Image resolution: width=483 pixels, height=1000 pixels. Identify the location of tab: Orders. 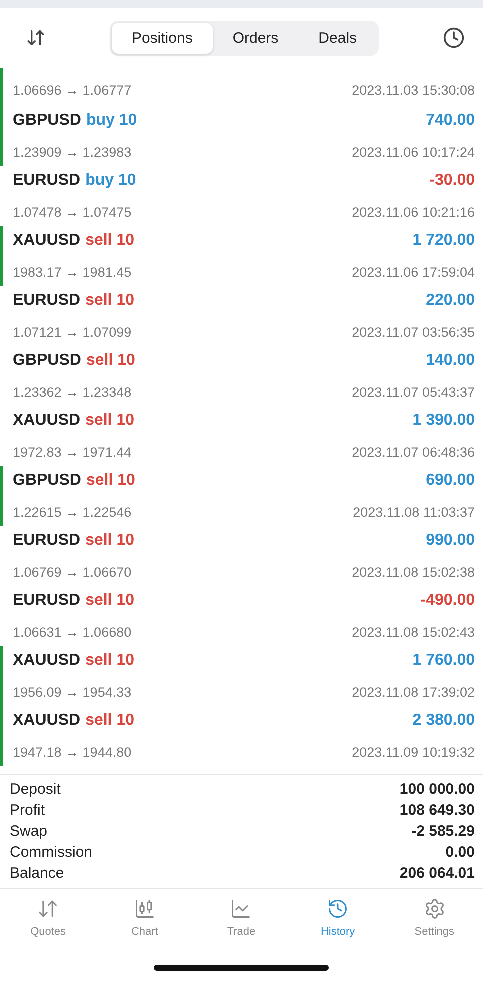
(255, 38).